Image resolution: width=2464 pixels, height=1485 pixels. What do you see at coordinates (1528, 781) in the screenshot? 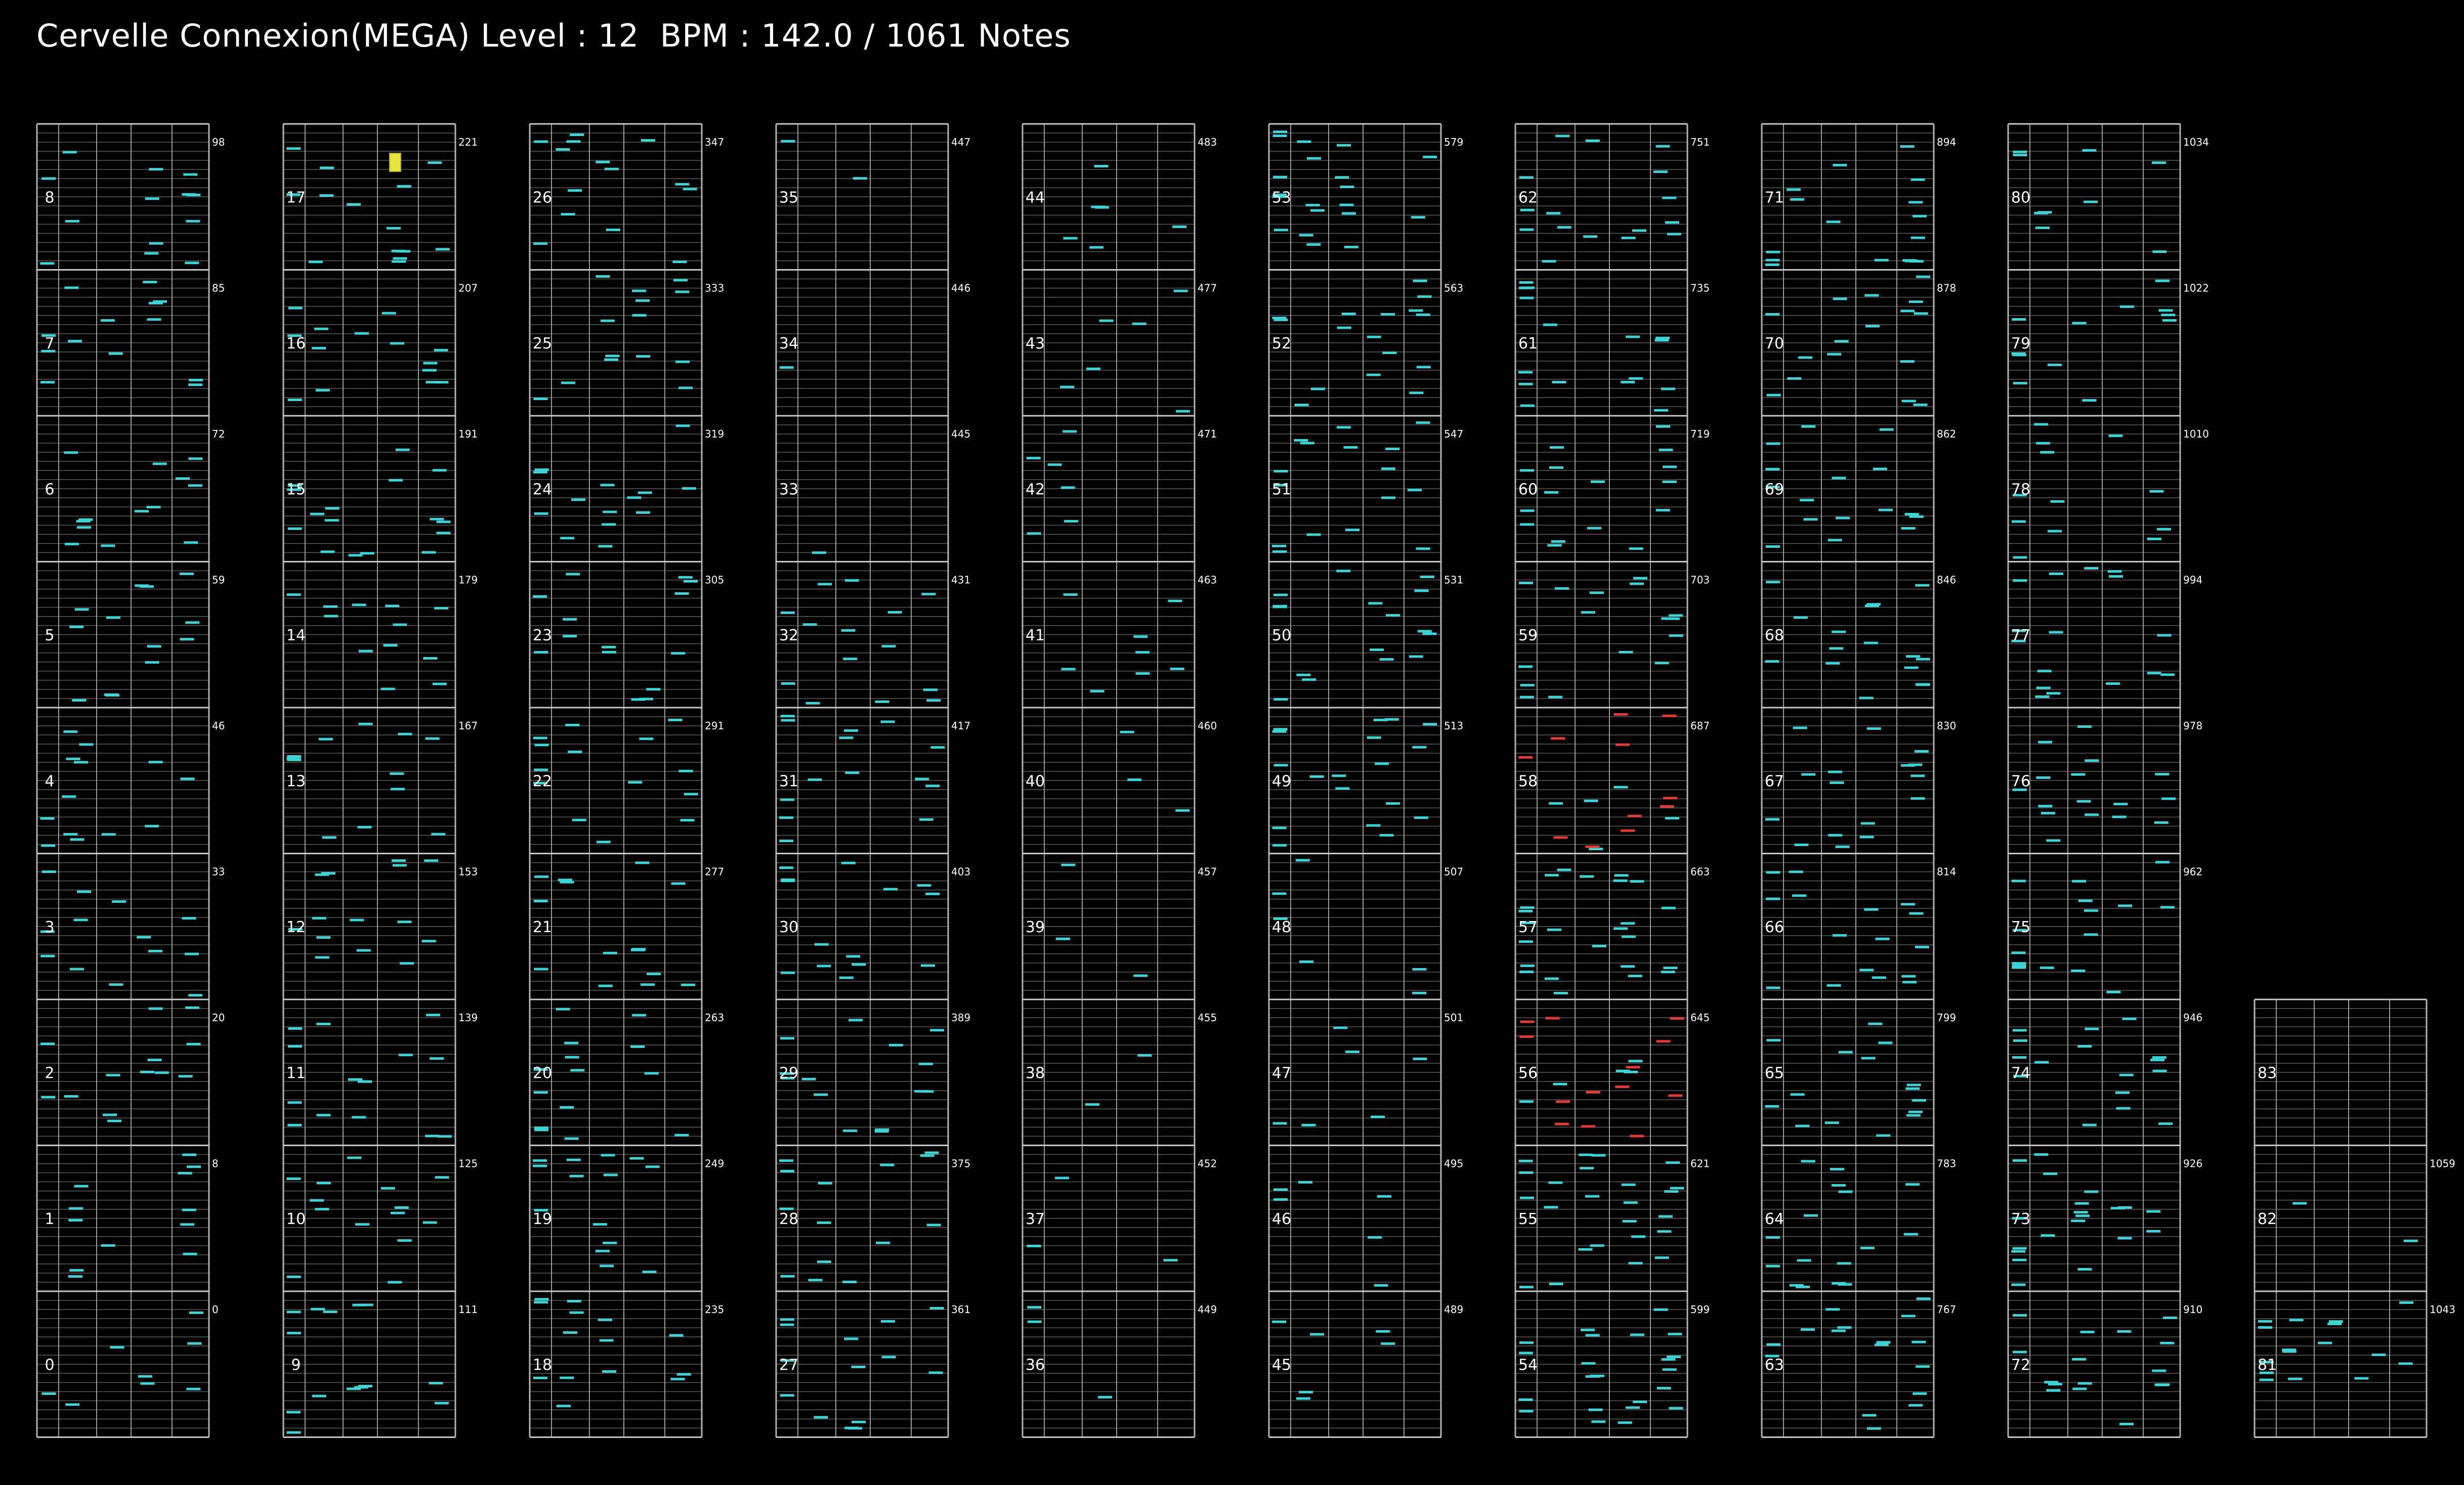
I see `measure-number: 58` at bounding box center [1528, 781].